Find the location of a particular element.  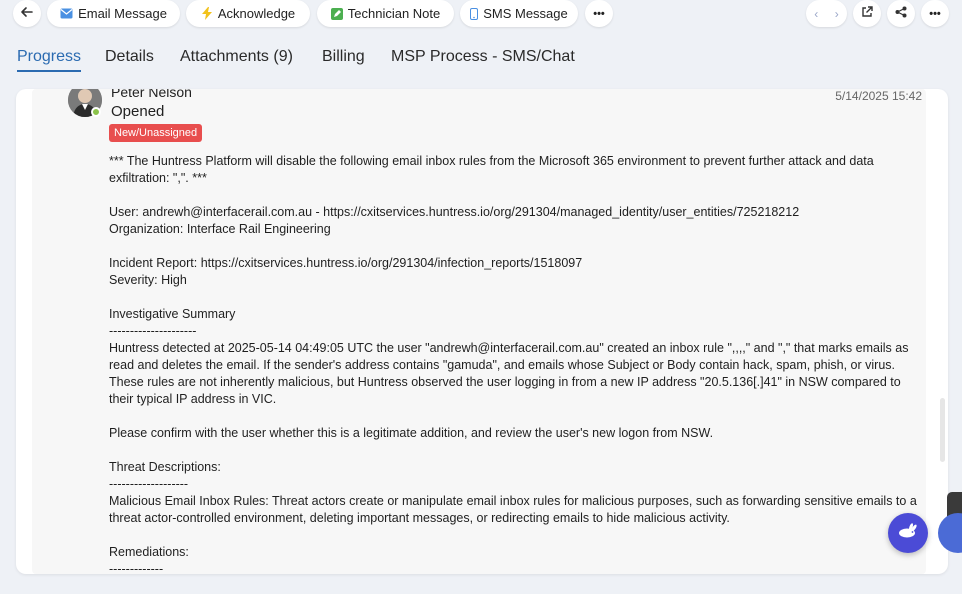

acknowledge-button: Acknowledge is located at coordinates (248, 13).